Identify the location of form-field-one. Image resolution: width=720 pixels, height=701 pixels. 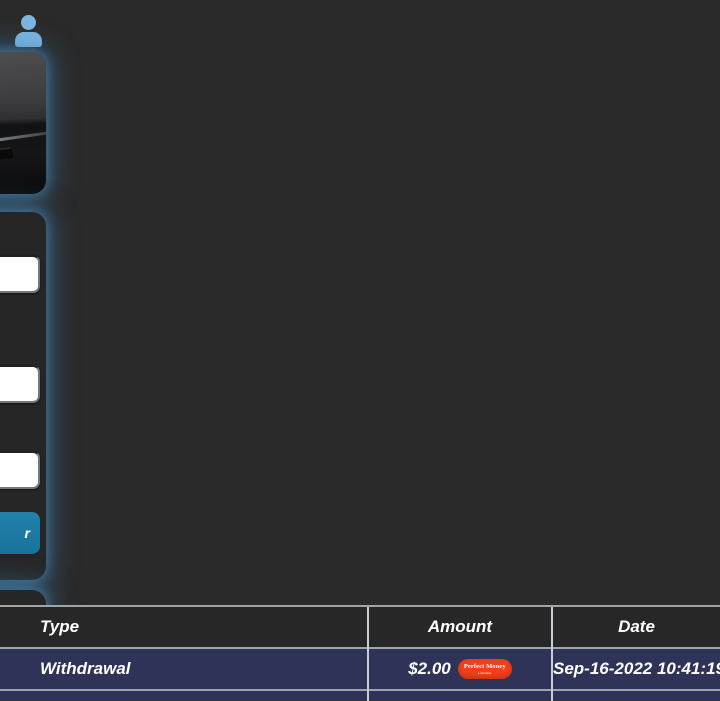
(20, 274).